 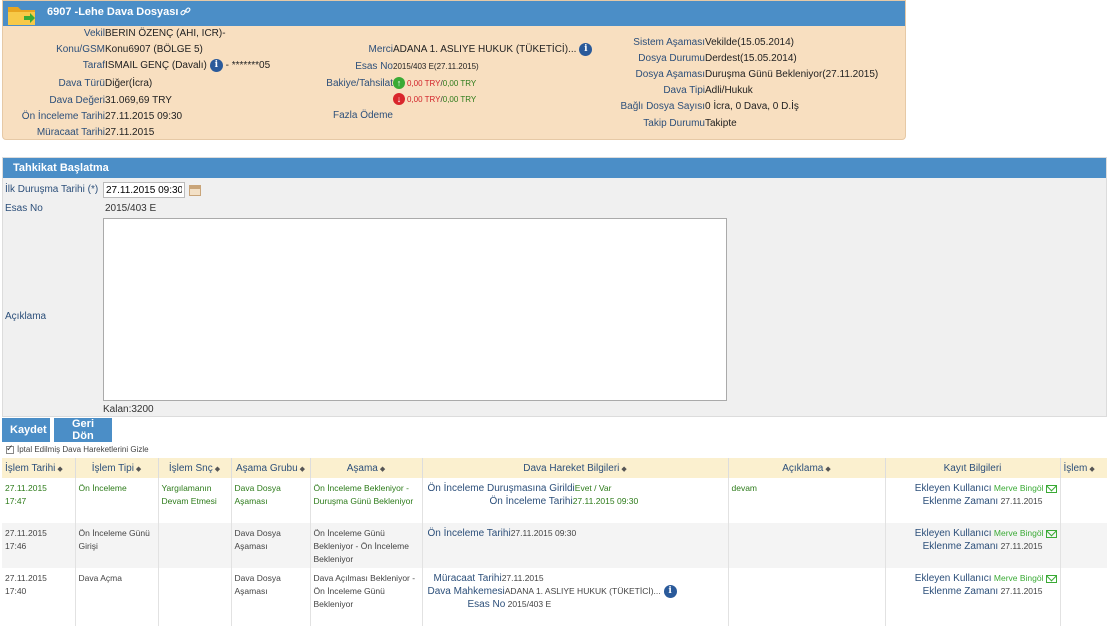 I want to click on takip-label: Takip Durumu, so click(x=674, y=123).